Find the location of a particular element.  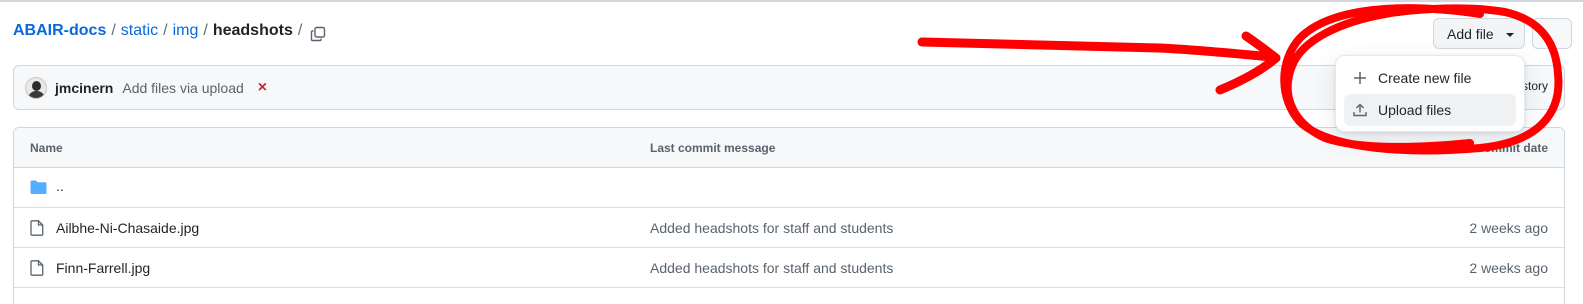

parent-directory-link: .. is located at coordinates (60, 186).